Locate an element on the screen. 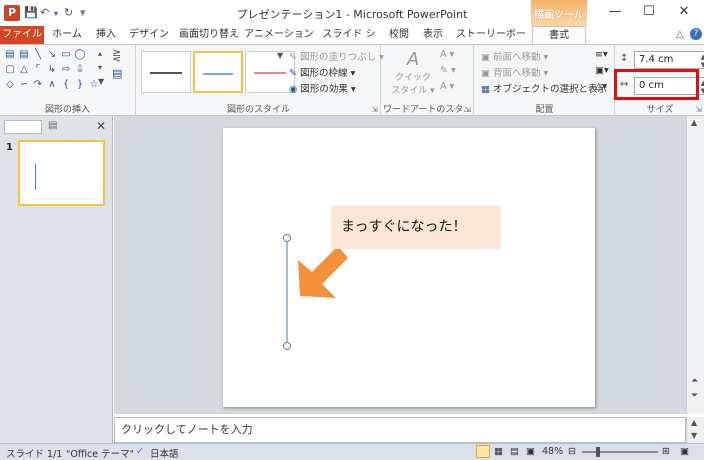 The width and height of the screenshot is (704, 460). minimize-icon: — is located at coordinates (615, 13).